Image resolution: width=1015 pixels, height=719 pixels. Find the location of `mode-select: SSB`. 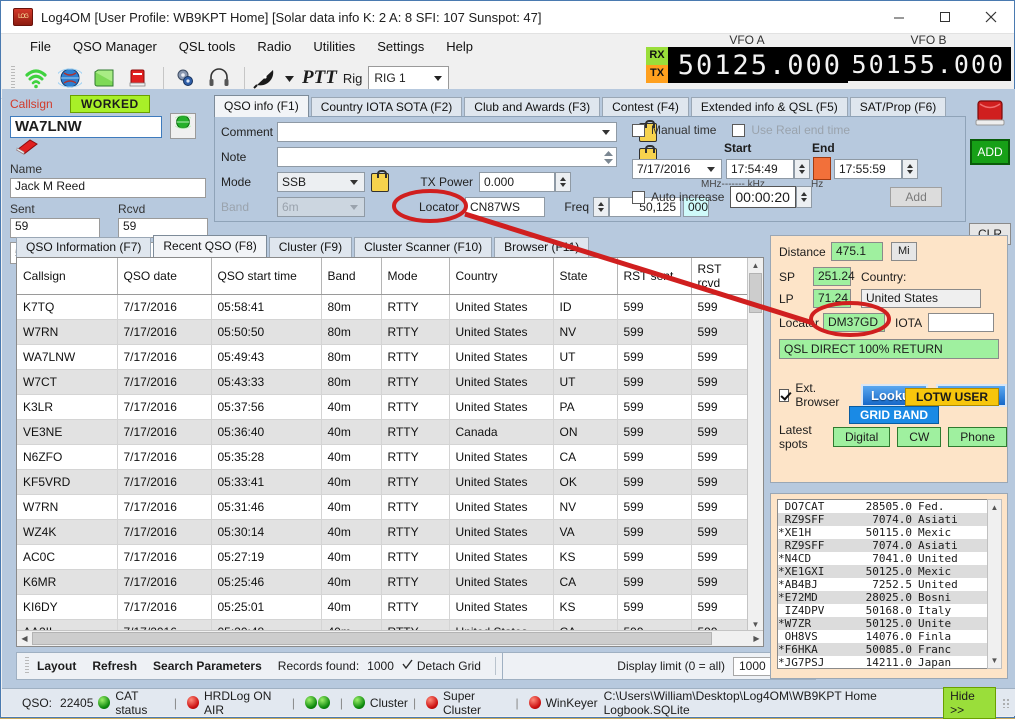

mode-select: SSB is located at coordinates (321, 182).